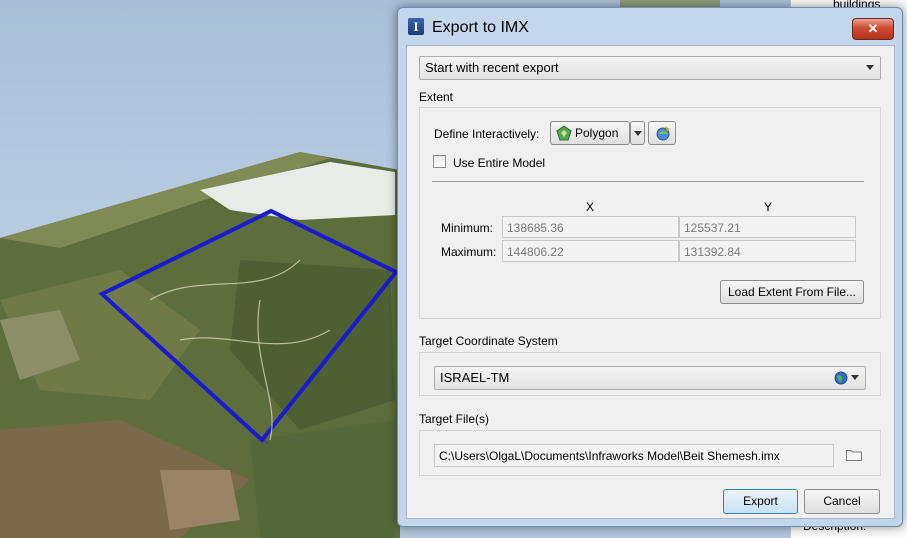 Image resolution: width=907 pixels, height=538 pixels. I want to click on polygon-dropdown-button, so click(637, 133).